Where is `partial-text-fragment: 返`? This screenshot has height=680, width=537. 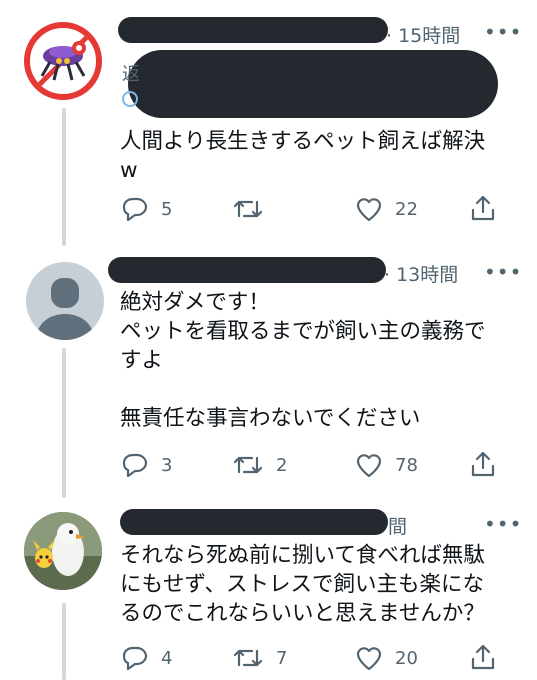
partial-text-fragment: 返 is located at coordinates (131, 74).